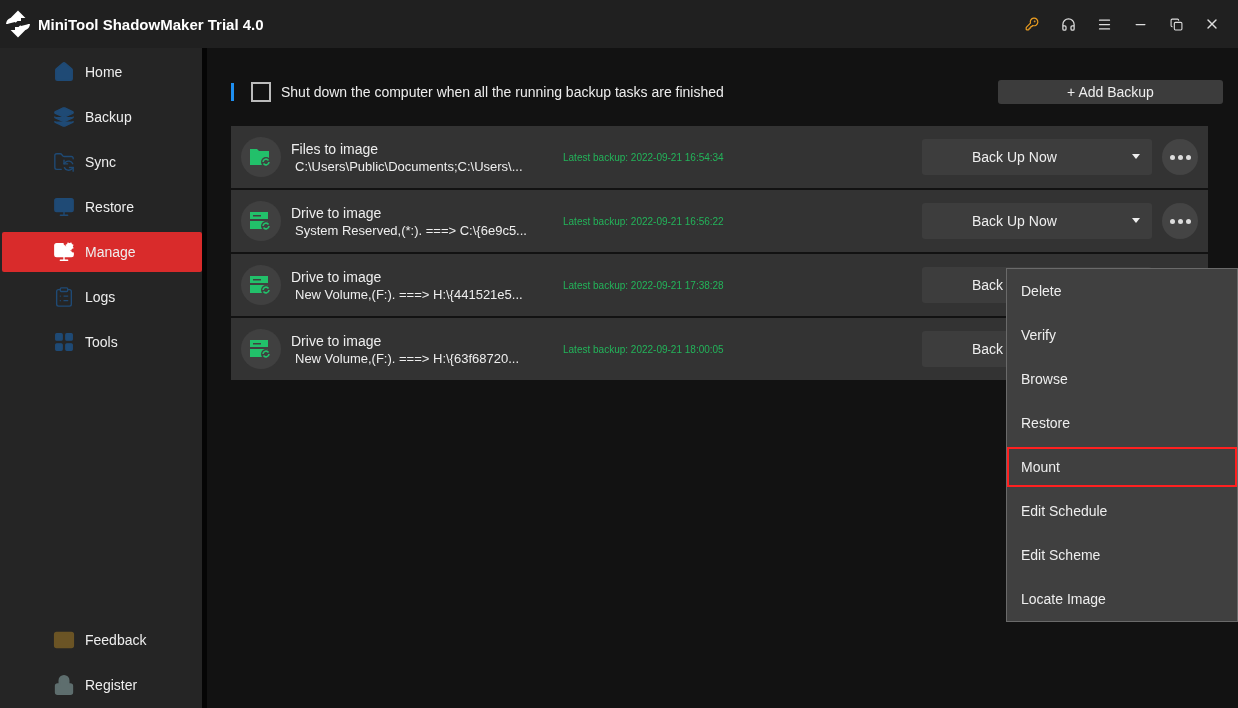 Image resolution: width=1238 pixels, height=708 pixels. I want to click on lock-icon, so click(64, 685).